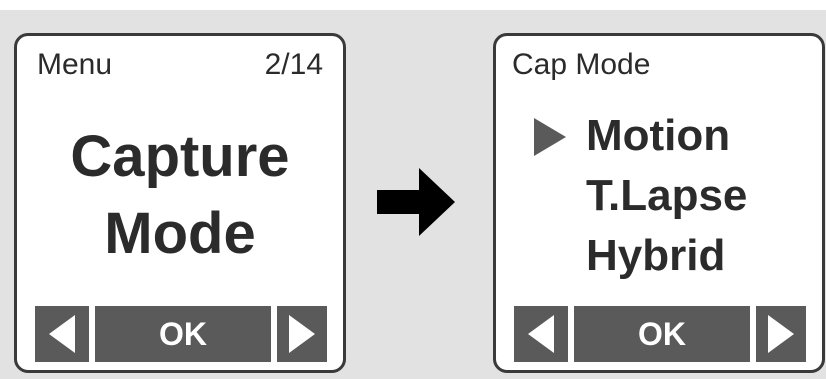 Image resolution: width=826 pixels, height=379 pixels. Describe the element at coordinates (666, 196) in the screenshot. I see `option-t-lapse: T.Lapse` at that location.